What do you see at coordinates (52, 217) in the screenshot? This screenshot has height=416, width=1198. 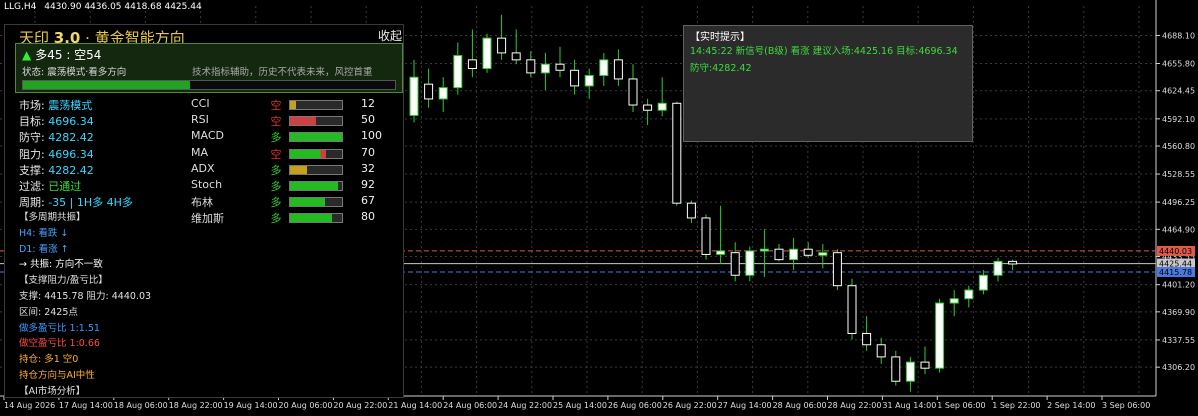 I see `analysis-line: 【多周期共振】` at bounding box center [52, 217].